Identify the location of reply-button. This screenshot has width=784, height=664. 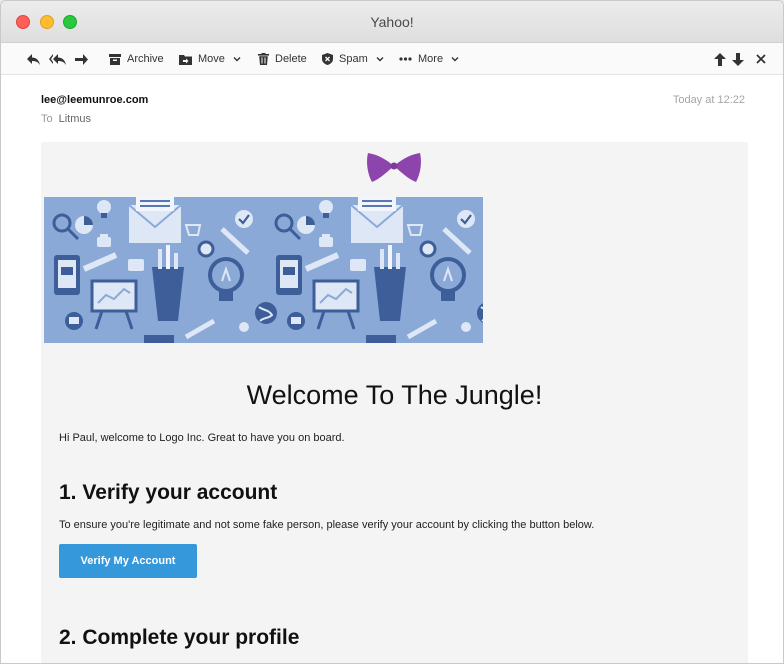
(33, 59).